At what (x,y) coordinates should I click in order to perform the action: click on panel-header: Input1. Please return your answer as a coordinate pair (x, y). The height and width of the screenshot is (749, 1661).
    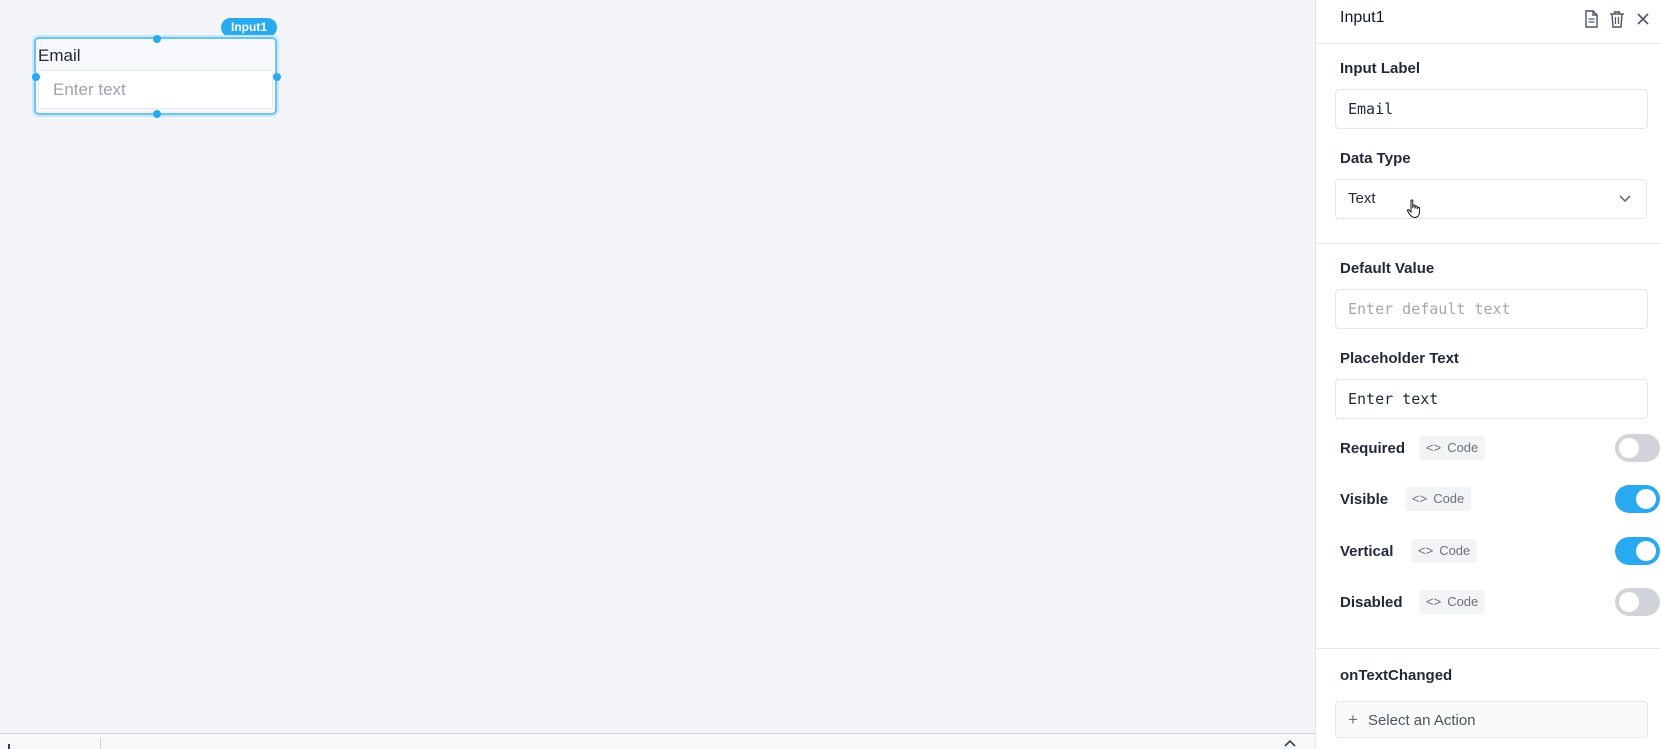
    Looking at the image, I should click on (1488, 22).